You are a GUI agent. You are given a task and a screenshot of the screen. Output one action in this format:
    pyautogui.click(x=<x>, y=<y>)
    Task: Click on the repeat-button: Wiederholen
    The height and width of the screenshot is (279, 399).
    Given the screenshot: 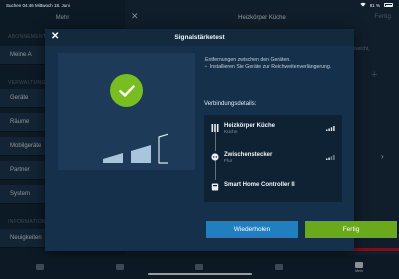 What is the action you would take?
    pyautogui.click(x=252, y=229)
    